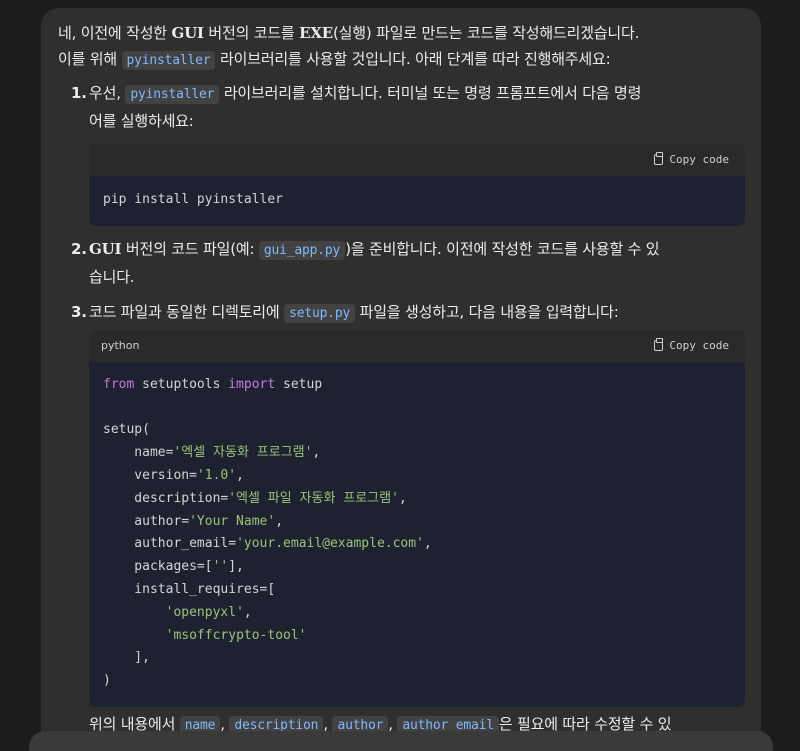 This screenshot has width=800, height=751. What do you see at coordinates (79, 311) in the screenshot?
I see `step-number: 3.` at bounding box center [79, 311].